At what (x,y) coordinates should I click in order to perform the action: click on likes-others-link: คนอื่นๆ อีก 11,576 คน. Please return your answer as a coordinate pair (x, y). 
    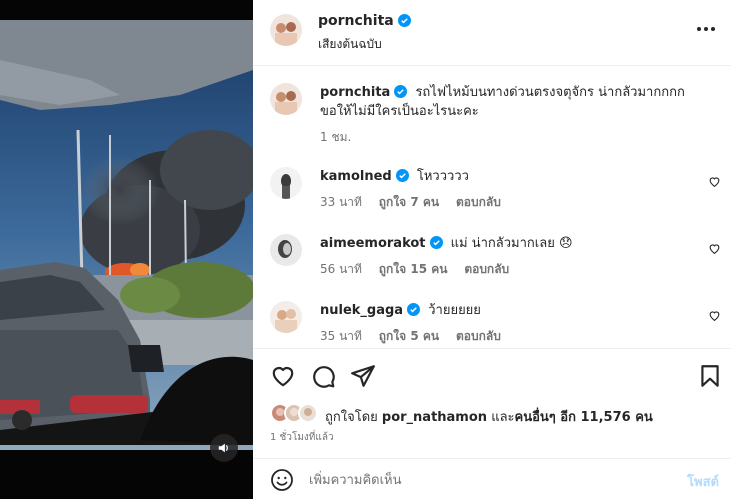
    Looking at the image, I should click on (584, 417).